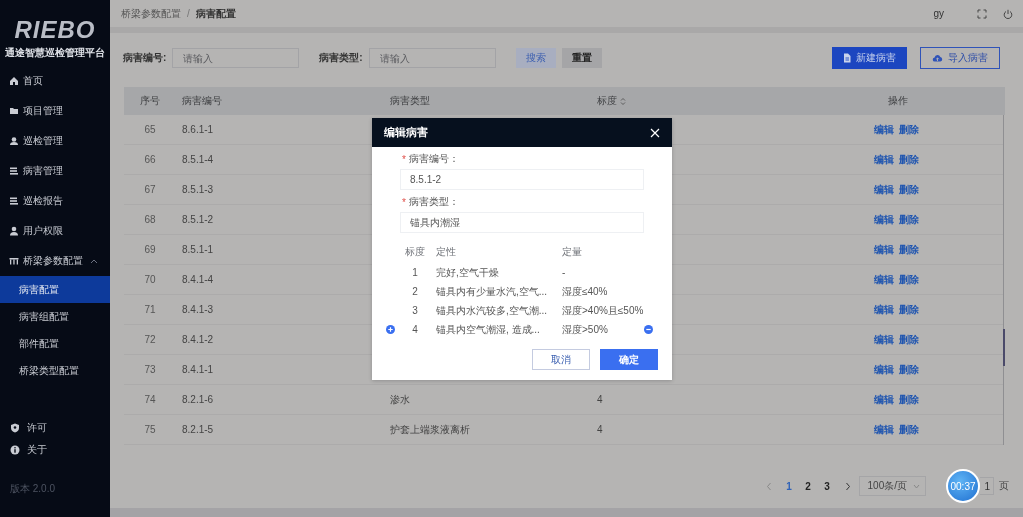  I want to click on platform-title: 通途智慧巡检管理平台, so click(55, 53).